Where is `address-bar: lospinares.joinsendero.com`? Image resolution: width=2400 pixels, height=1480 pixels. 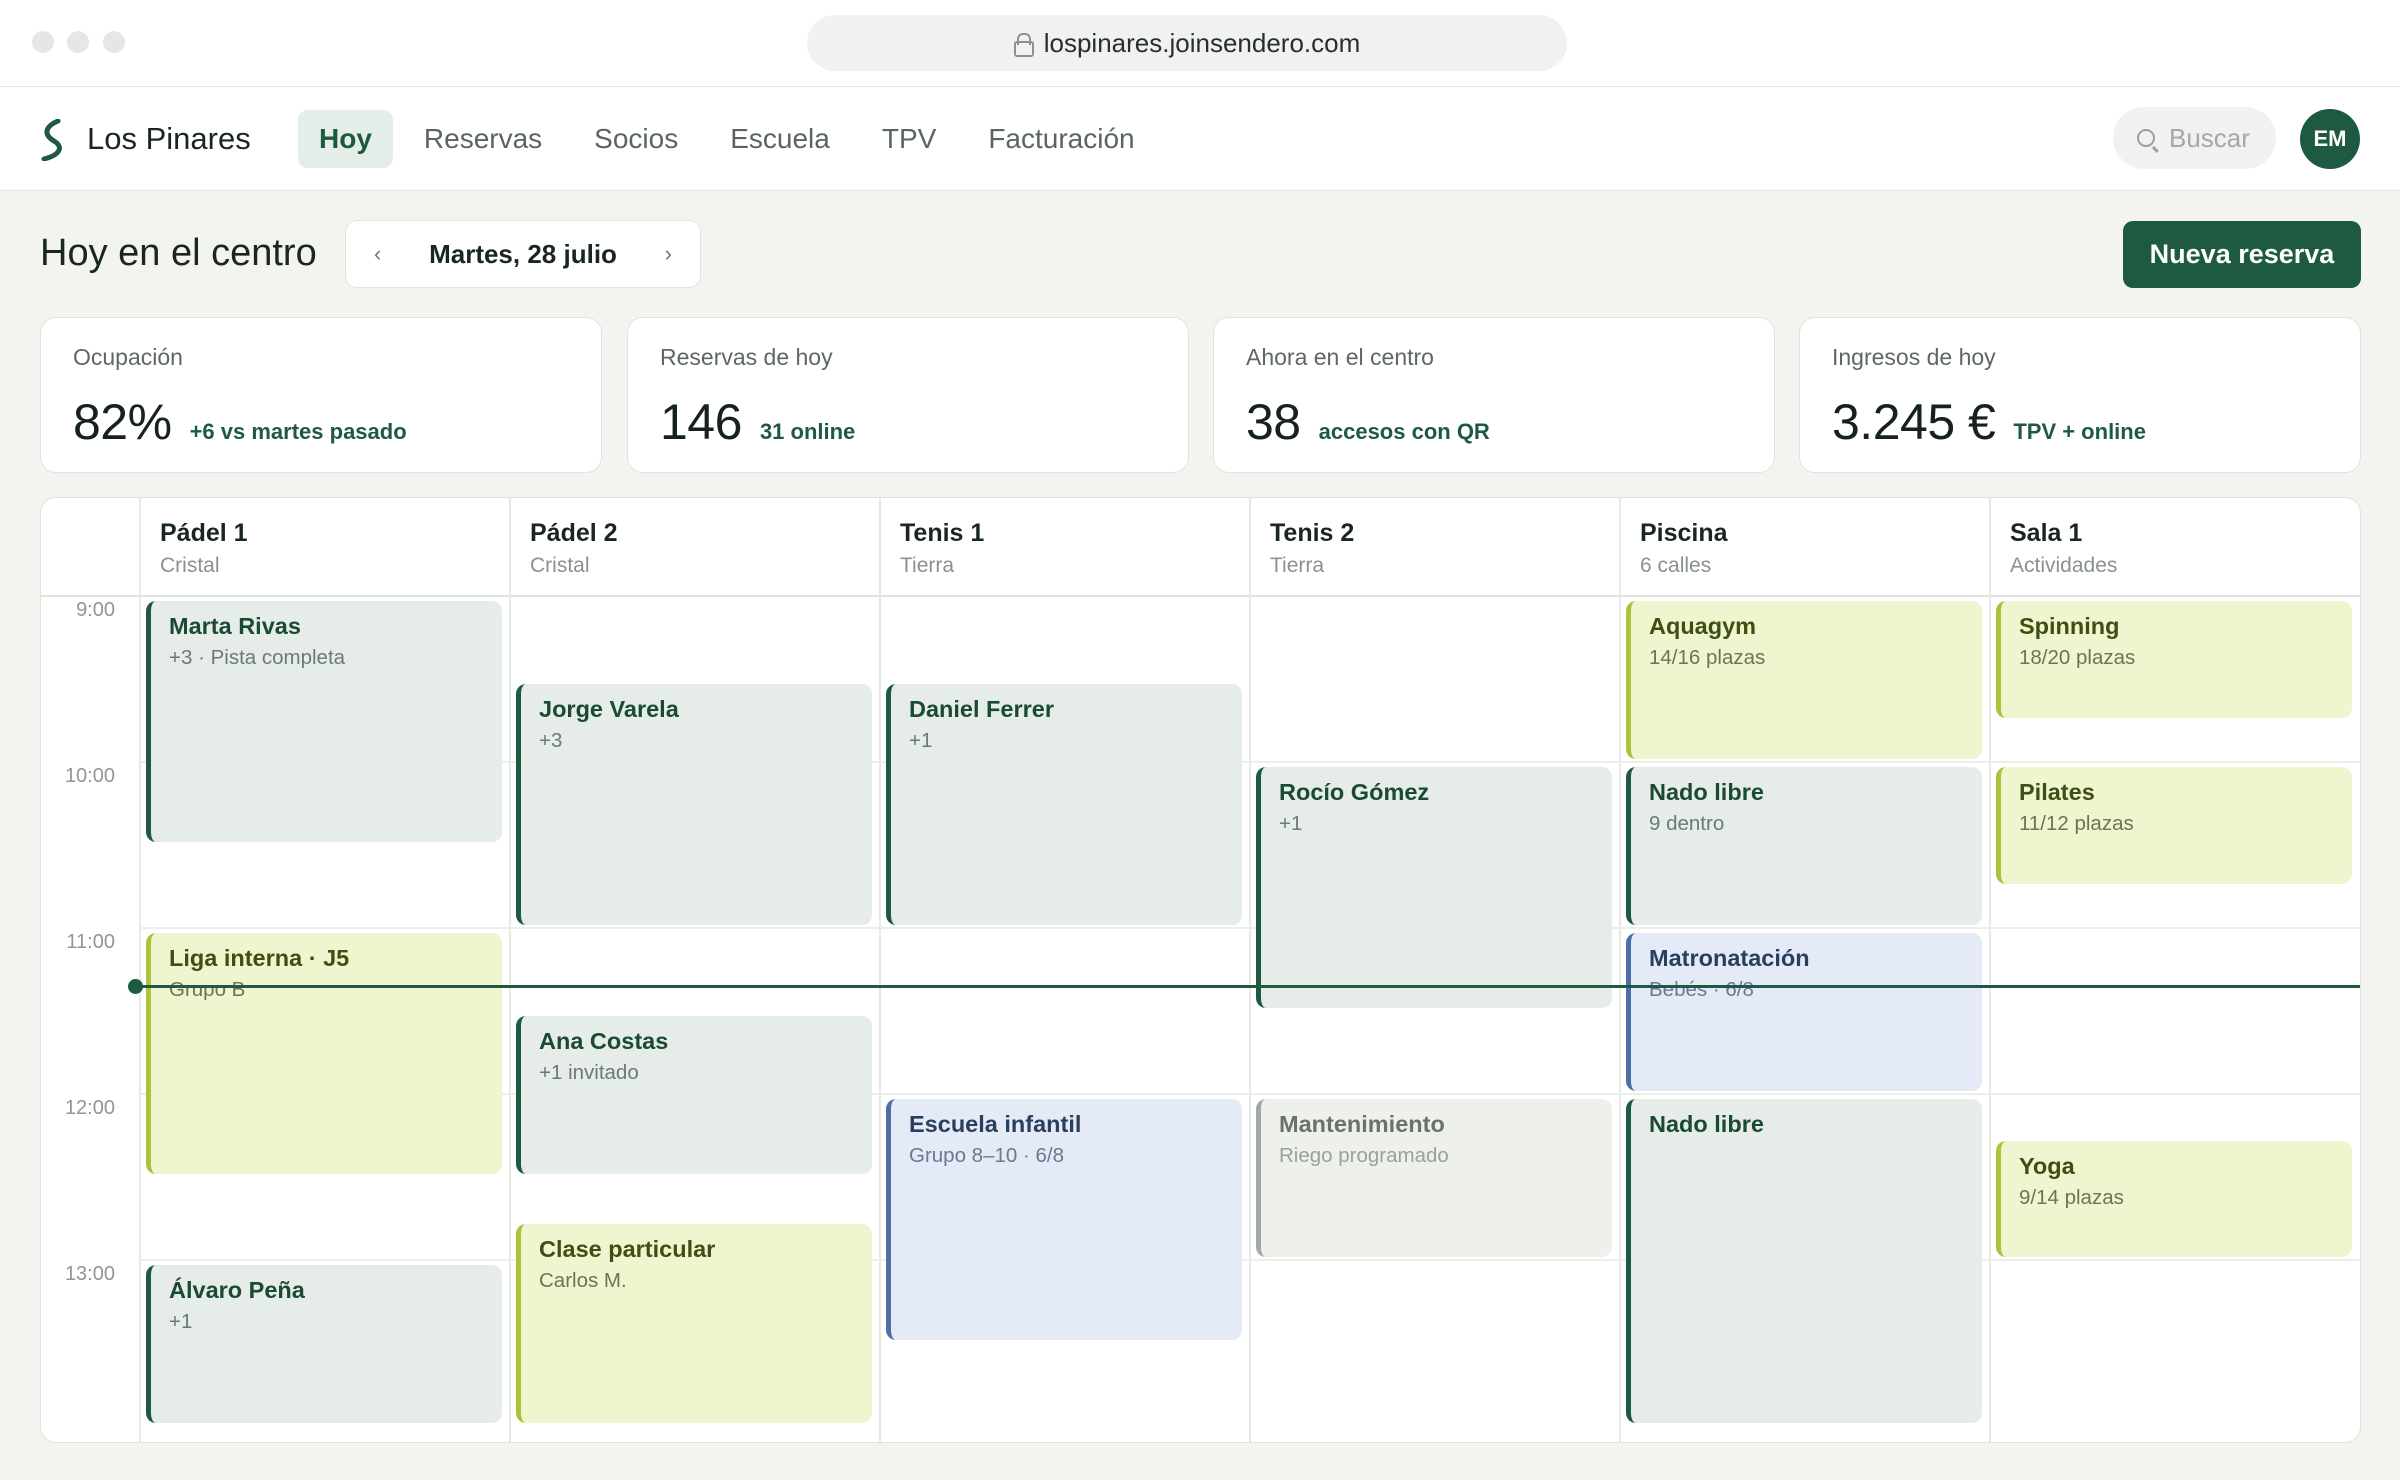 address-bar: lospinares.joinsendero.com is located at coordinates (1187, 43).